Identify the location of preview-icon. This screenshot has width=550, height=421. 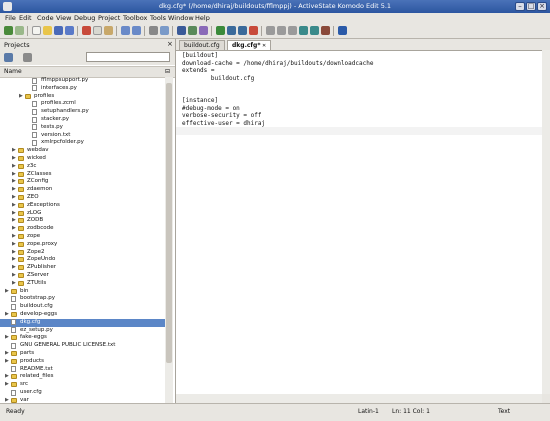
(192, 30).